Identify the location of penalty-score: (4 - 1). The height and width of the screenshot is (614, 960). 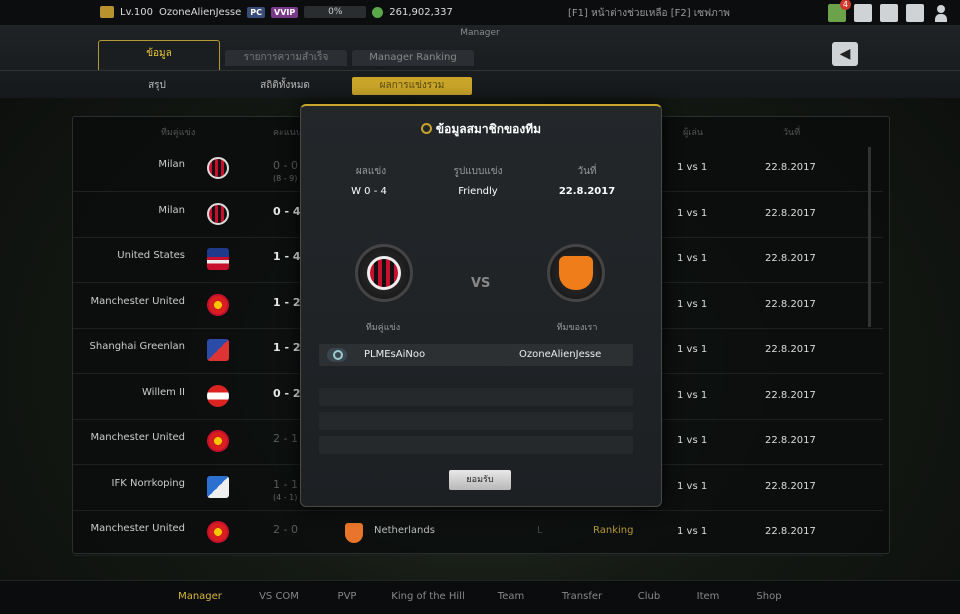
(285, 497).